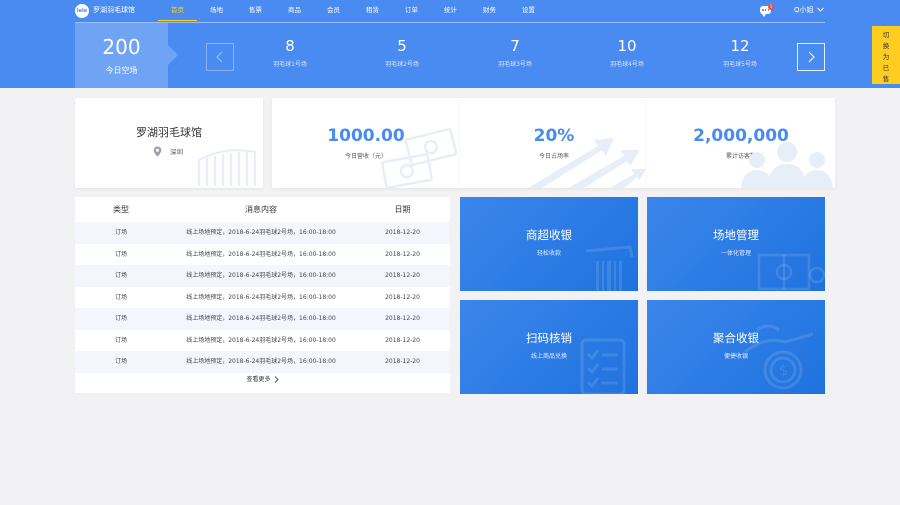 The height and width of the screenshot is (505, 900). What do you see at coordinates (227, 167) in the screenshot?
I see `stadium-icon` at bounding box center [227, 167].